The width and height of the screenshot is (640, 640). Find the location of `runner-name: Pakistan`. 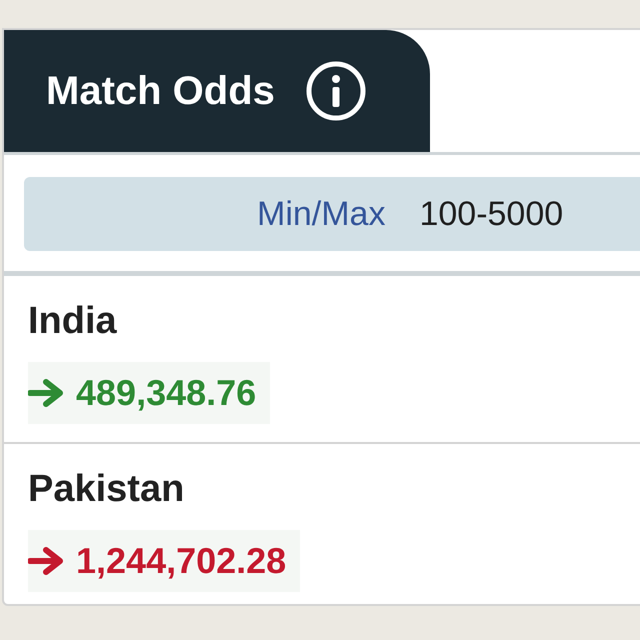

runner-name: Pakistan is located at coordinates (107, 489).